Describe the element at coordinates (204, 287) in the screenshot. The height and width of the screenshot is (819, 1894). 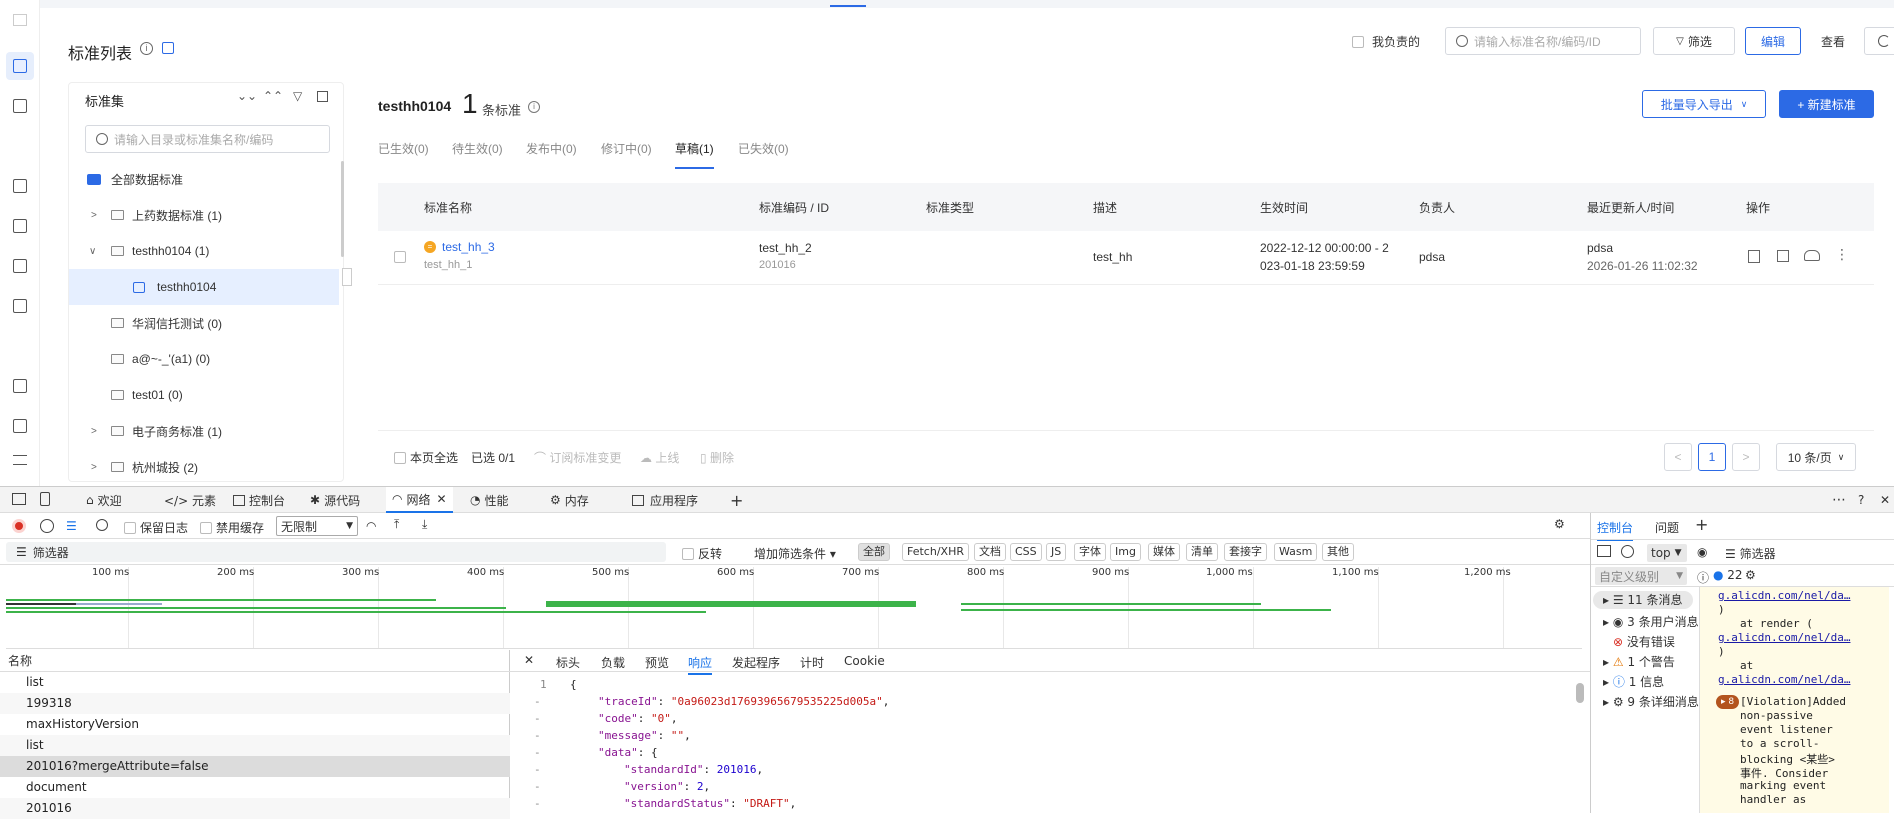
I see `tree-item-selected: testhh0104` at that location.